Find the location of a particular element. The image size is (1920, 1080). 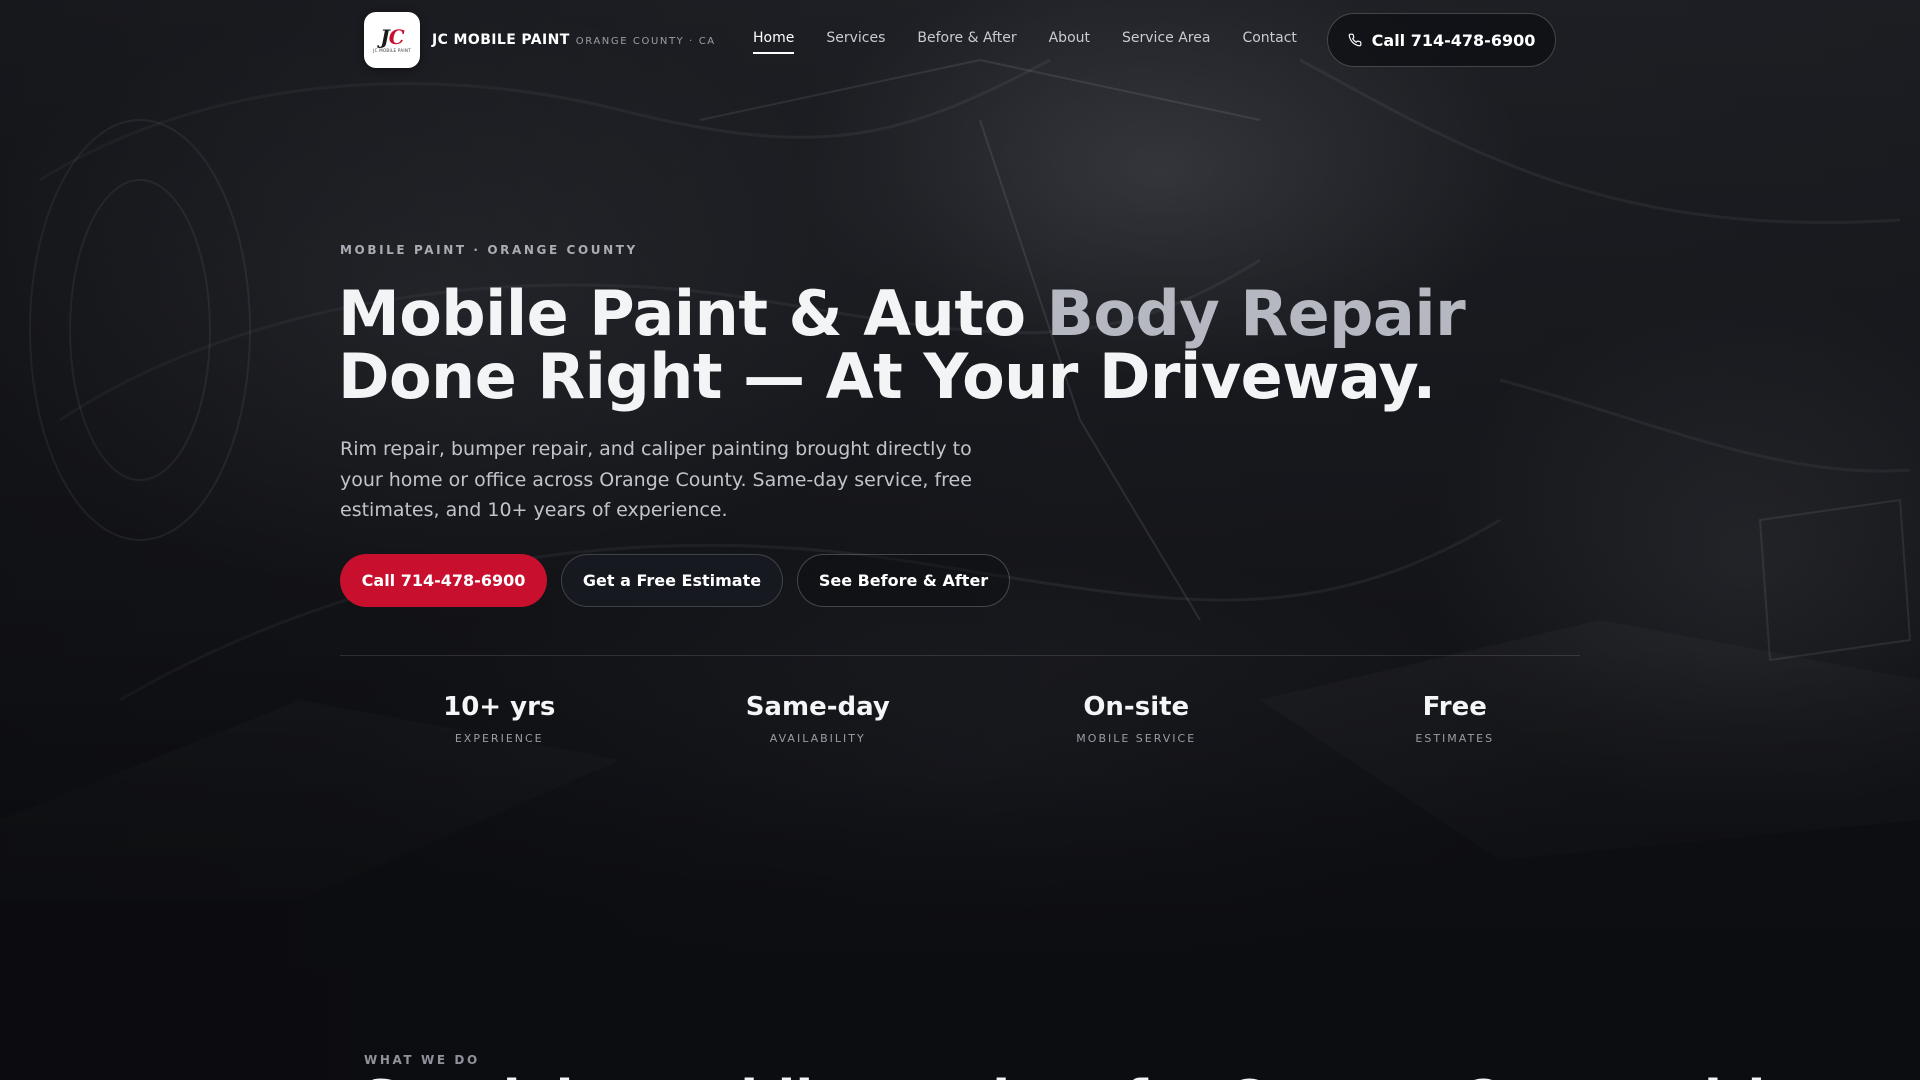

nav-about: About is located at coordinates (1069, 42).